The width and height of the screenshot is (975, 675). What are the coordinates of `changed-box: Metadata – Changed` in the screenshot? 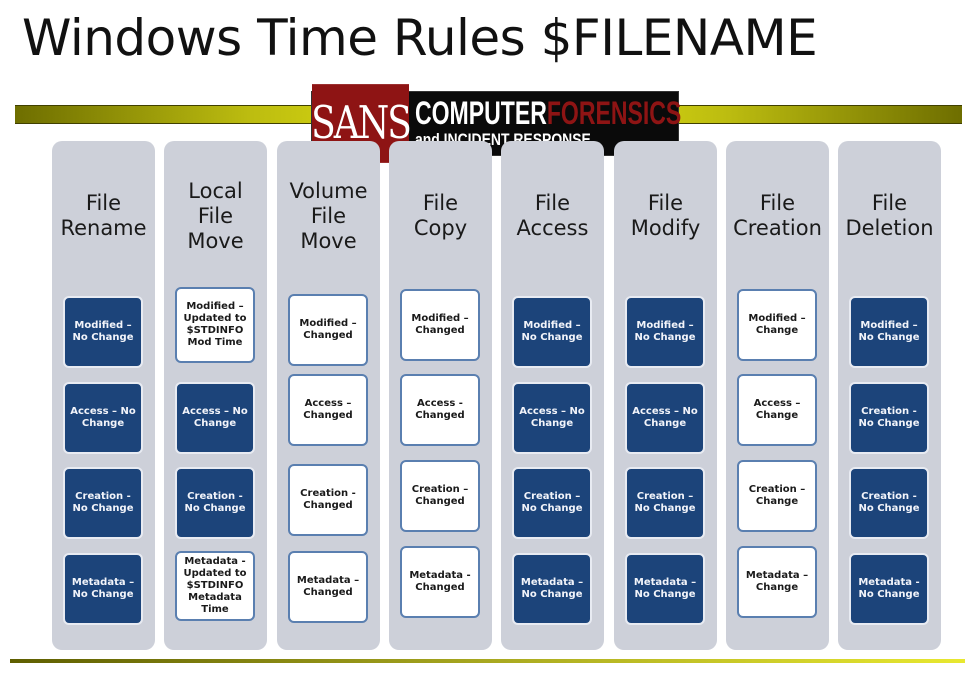 It's located at (328, 587).